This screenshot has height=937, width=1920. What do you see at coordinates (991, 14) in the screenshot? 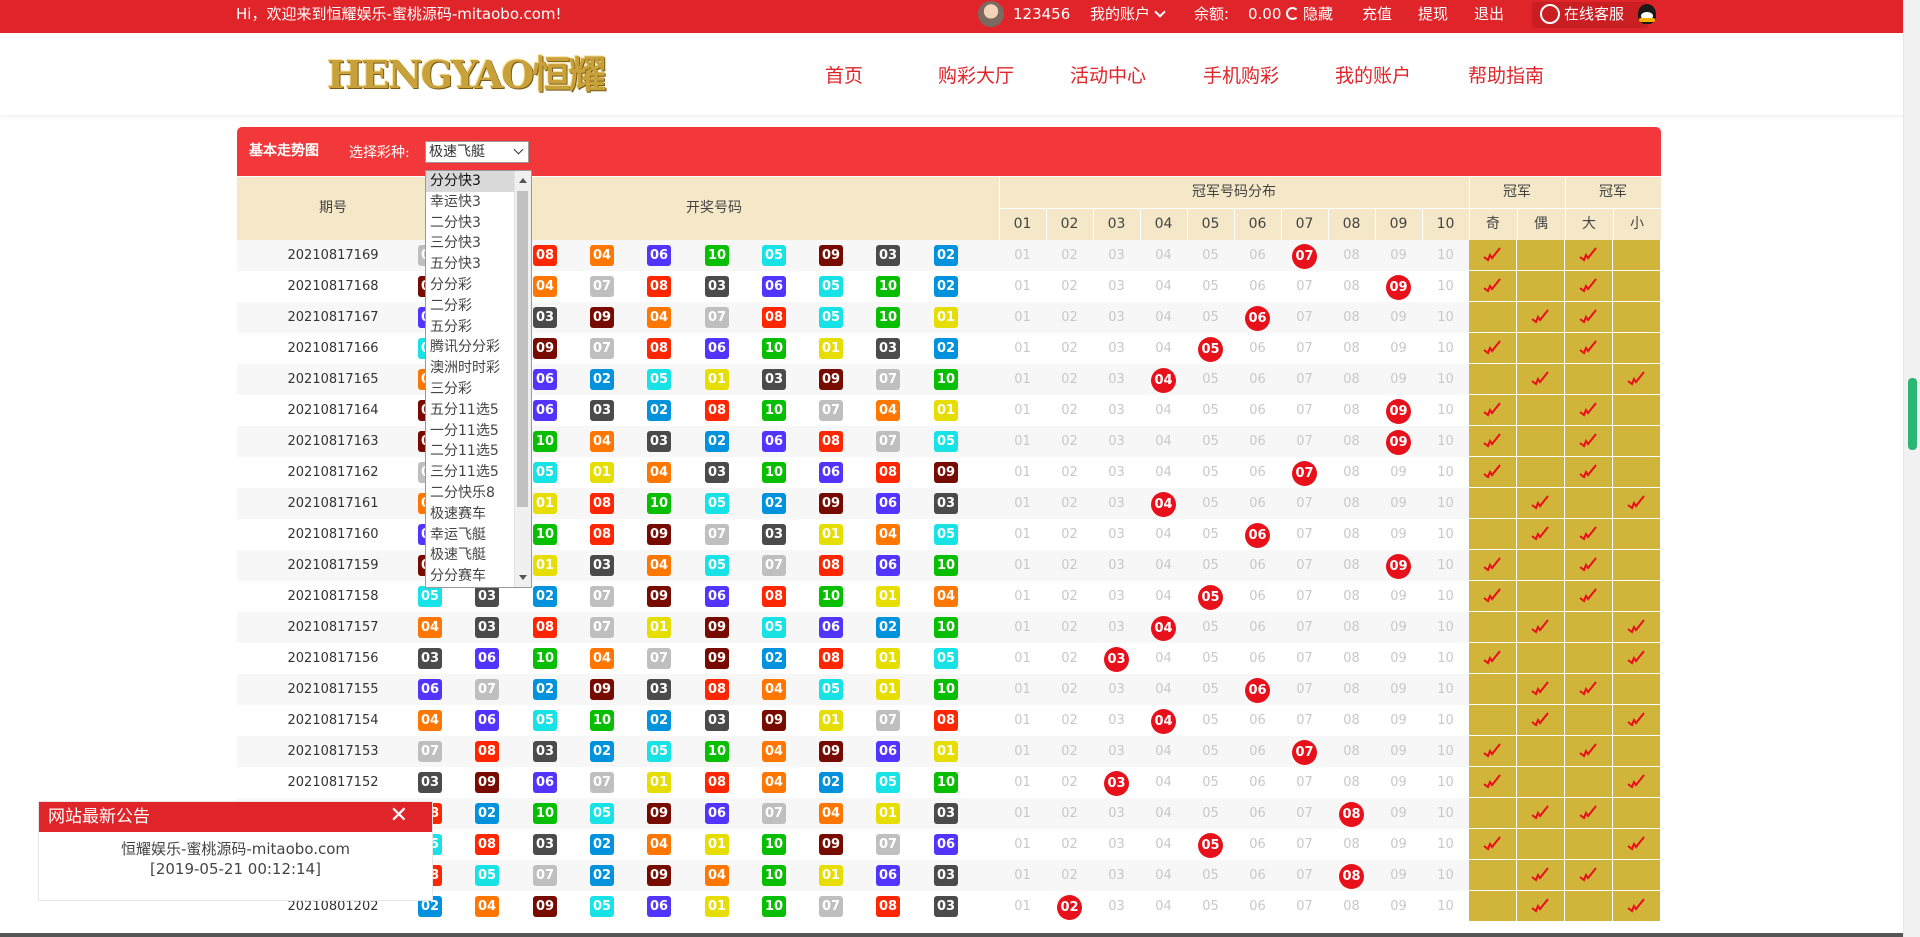
I see `avatar` at bounding box center [991, 14].